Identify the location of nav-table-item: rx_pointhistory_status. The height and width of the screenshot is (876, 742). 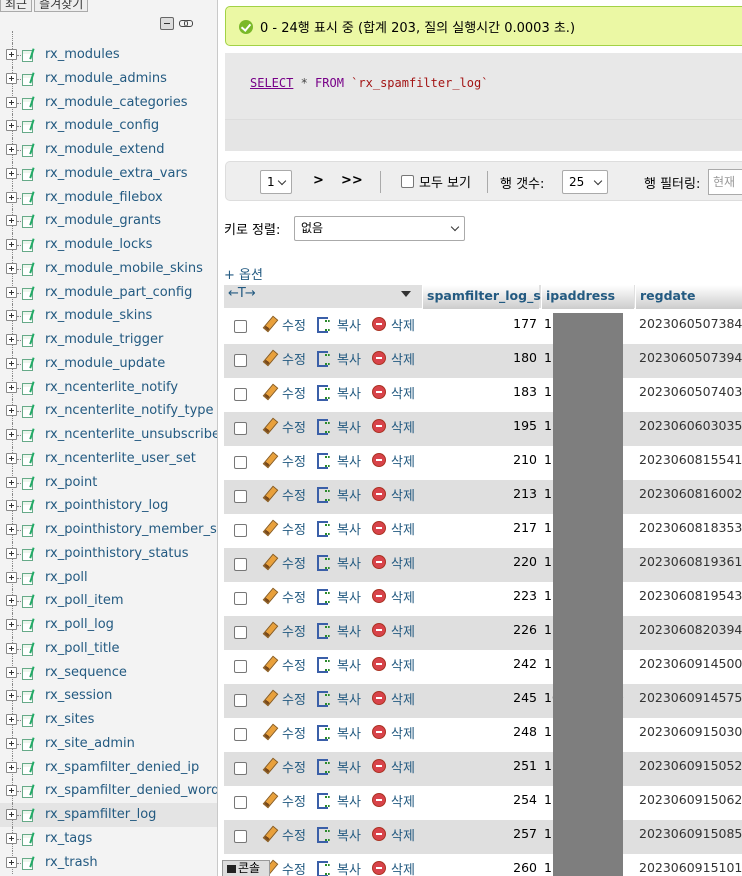
(108, 553).